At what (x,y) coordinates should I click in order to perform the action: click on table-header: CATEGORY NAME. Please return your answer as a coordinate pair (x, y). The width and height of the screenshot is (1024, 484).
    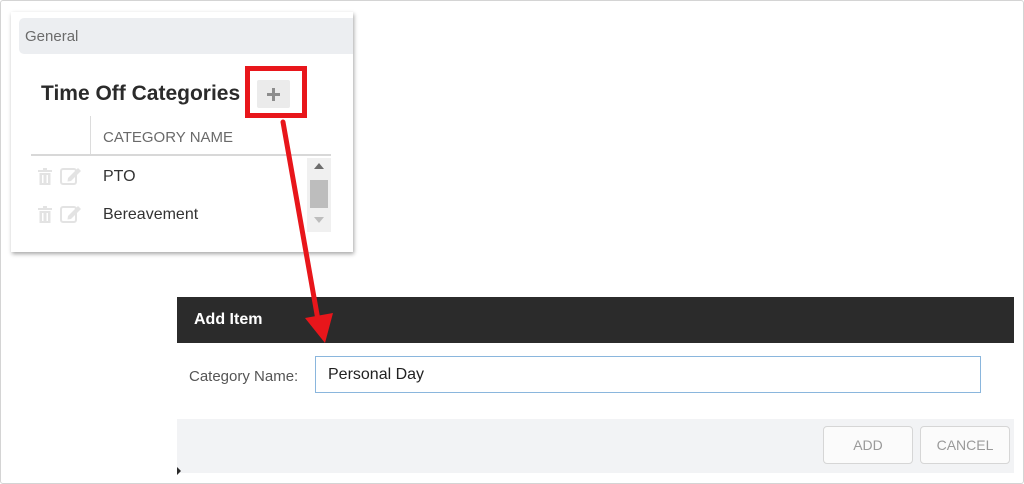
    Looking at the image, I should click on (181, 136).